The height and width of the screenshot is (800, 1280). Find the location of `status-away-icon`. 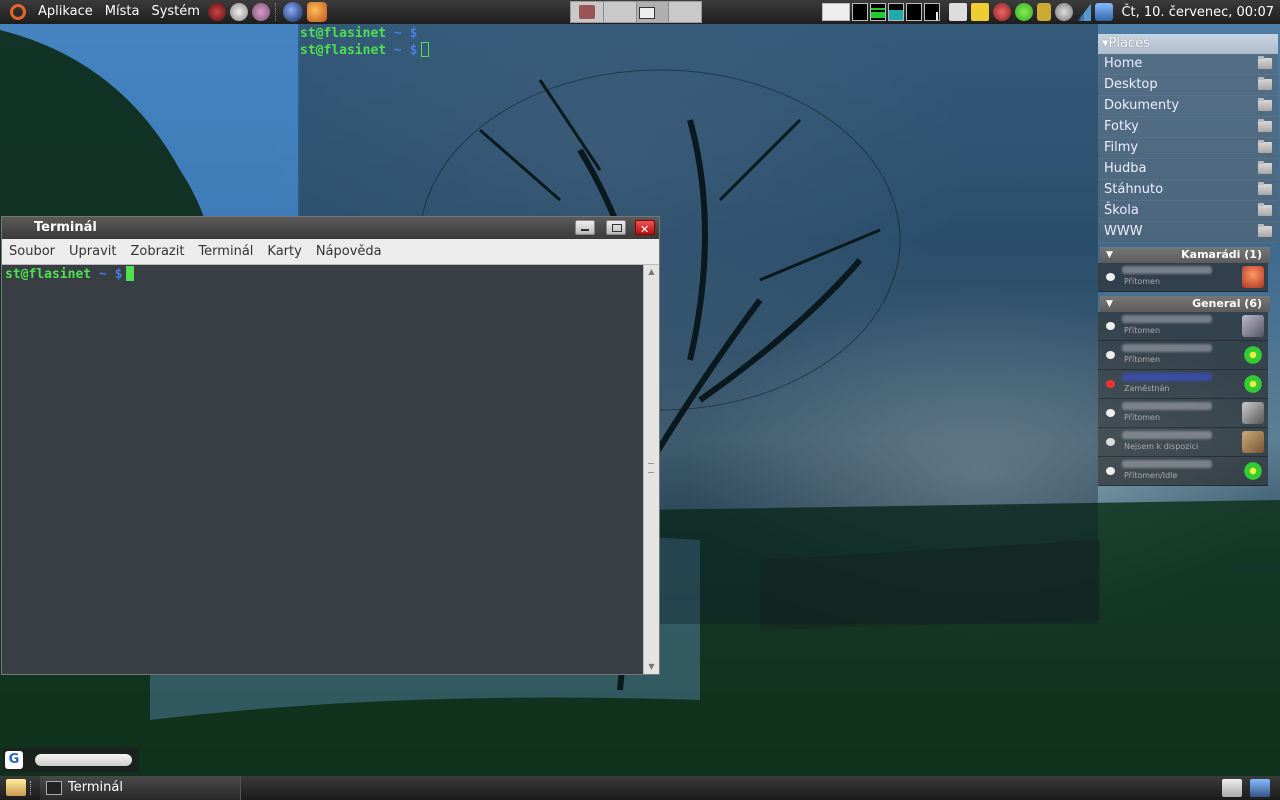

status-away-icon is located at coordinates (1110, 442).